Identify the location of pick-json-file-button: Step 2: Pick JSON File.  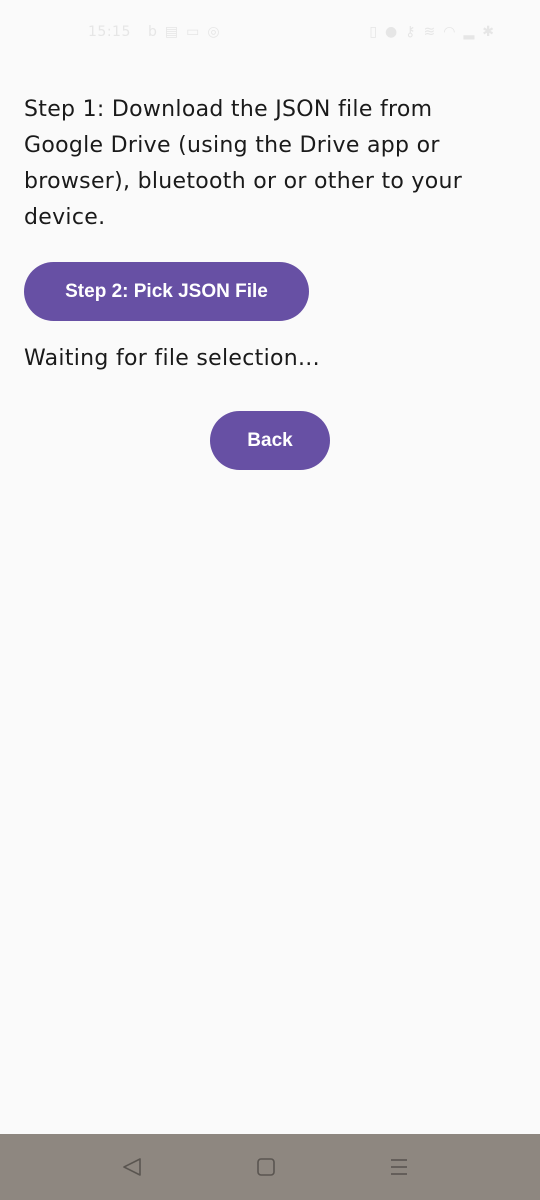
(166, 291).